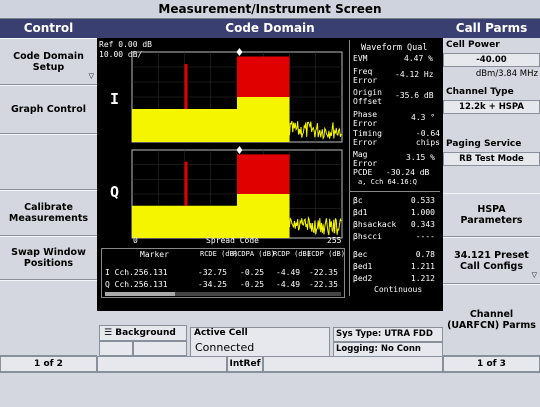  I want to click on cell-power-value: -40.00, so click(491, 60).